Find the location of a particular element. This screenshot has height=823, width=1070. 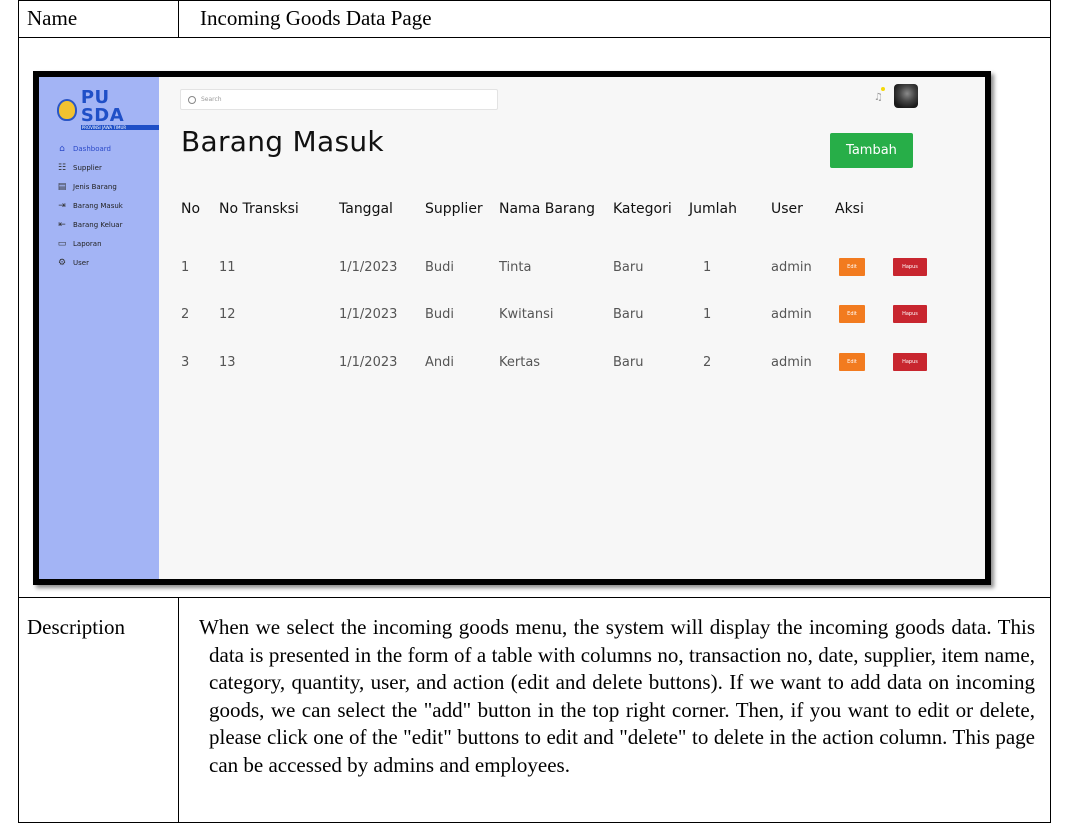

column-header-supplier: Supplier is located at coordinates (454, 209).